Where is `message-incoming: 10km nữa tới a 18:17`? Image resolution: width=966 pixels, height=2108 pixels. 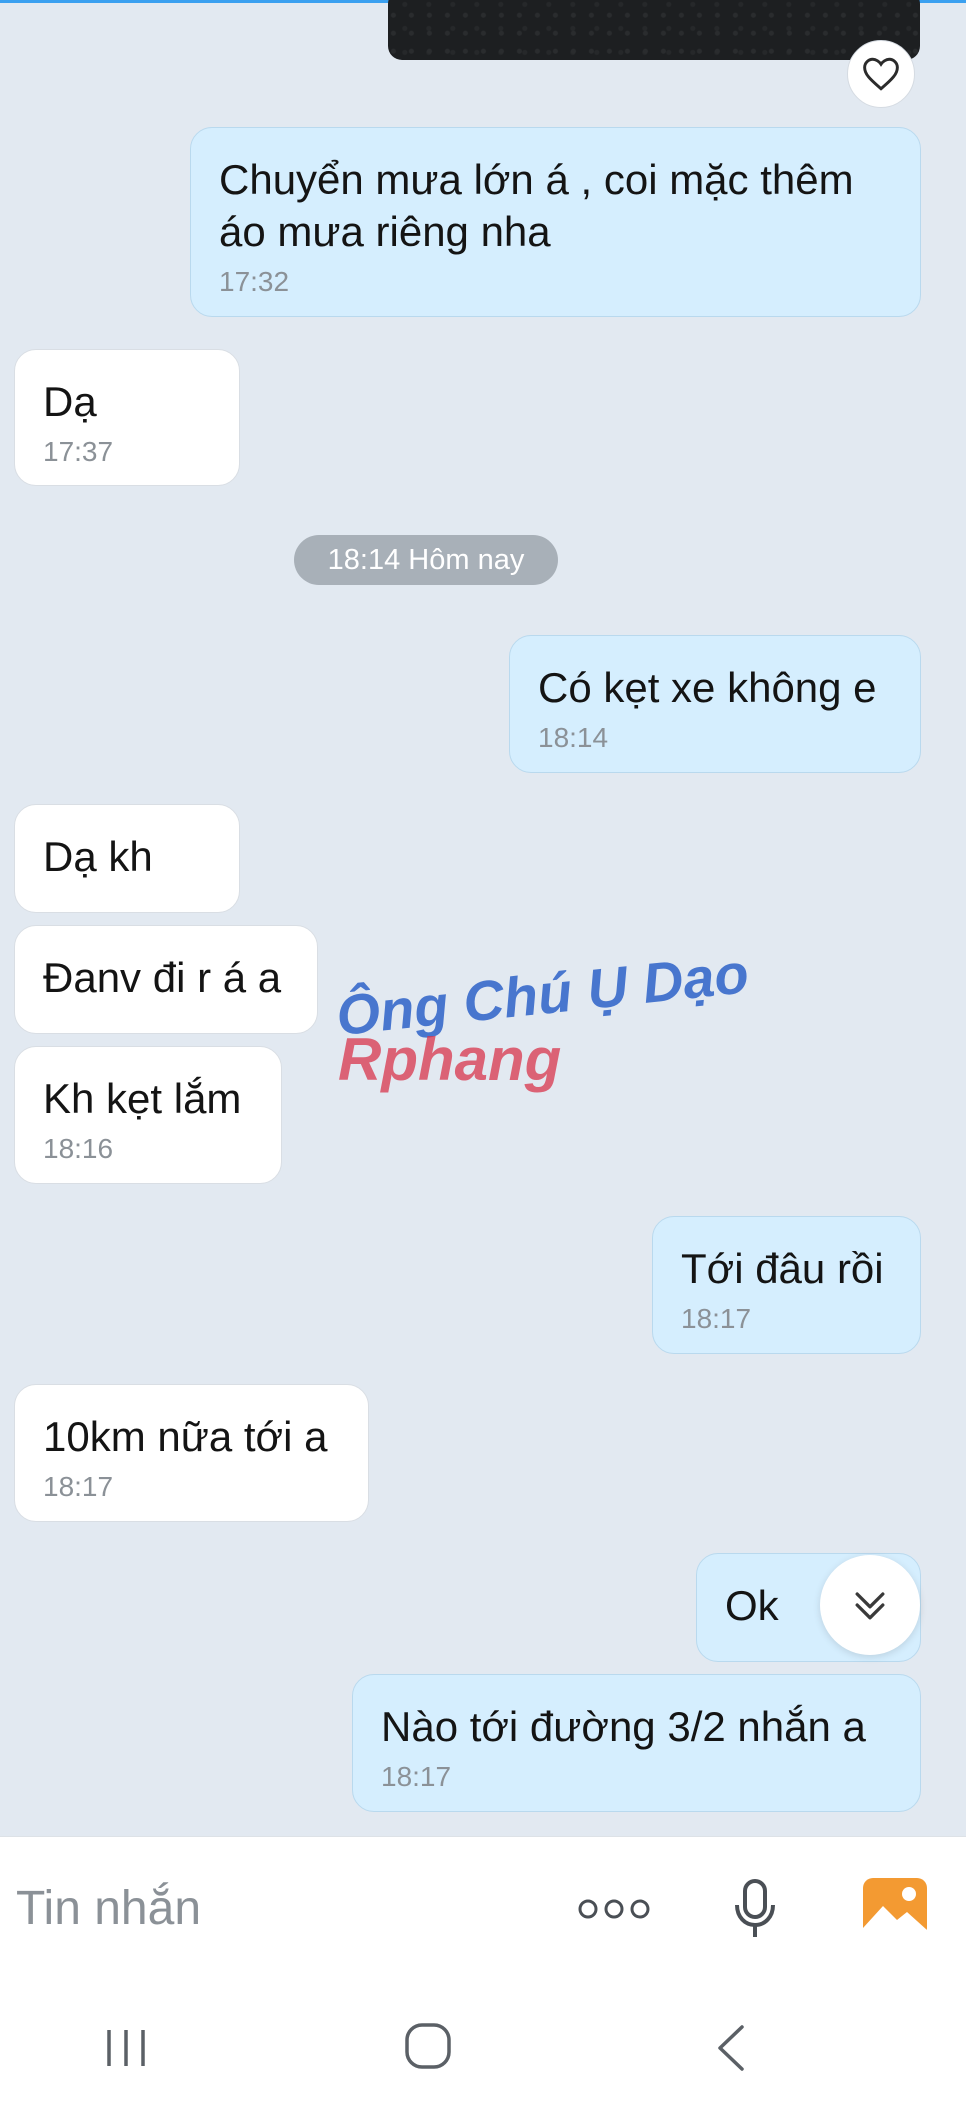 message-incoming: 10km nữa tới a 18:17 is located at coordinates (191, 1453).